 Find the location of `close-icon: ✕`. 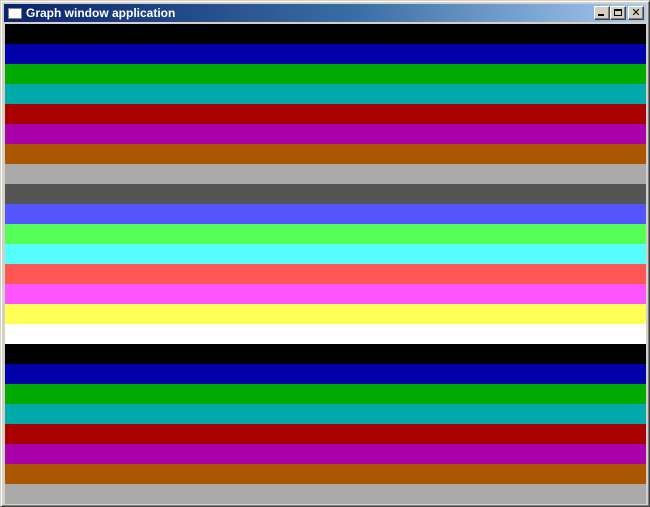

close-icon: ✕ is located at coordinates (636, 12).